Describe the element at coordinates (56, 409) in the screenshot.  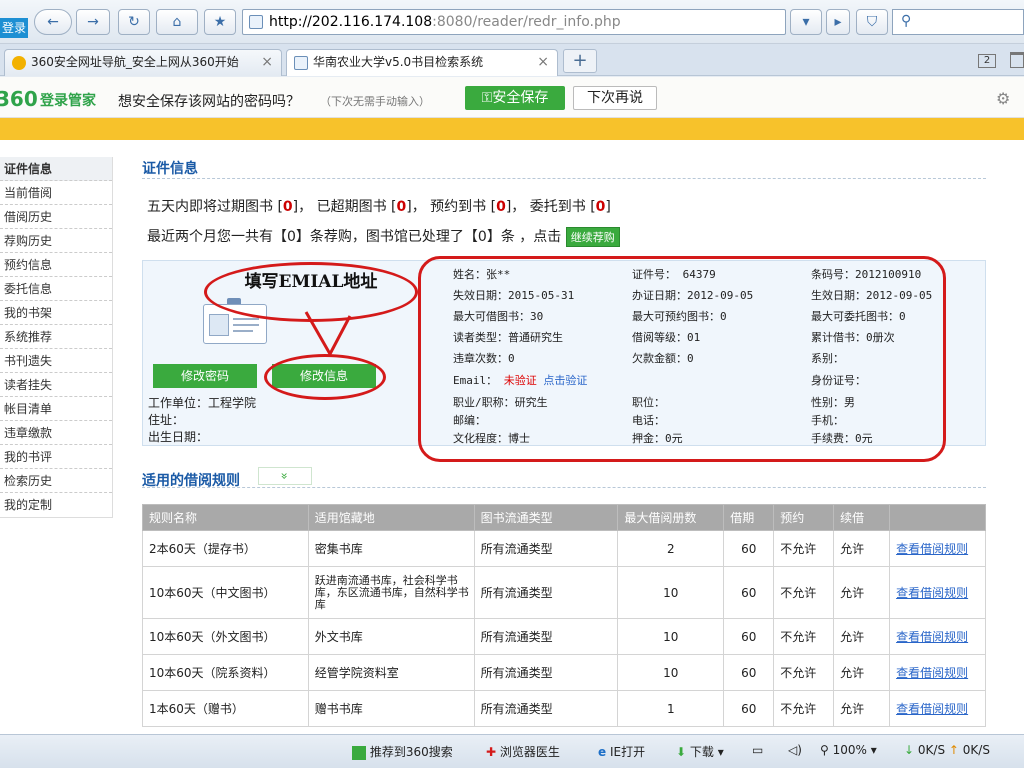
I see `sidebar-item-account: 帐目清单` at that location.